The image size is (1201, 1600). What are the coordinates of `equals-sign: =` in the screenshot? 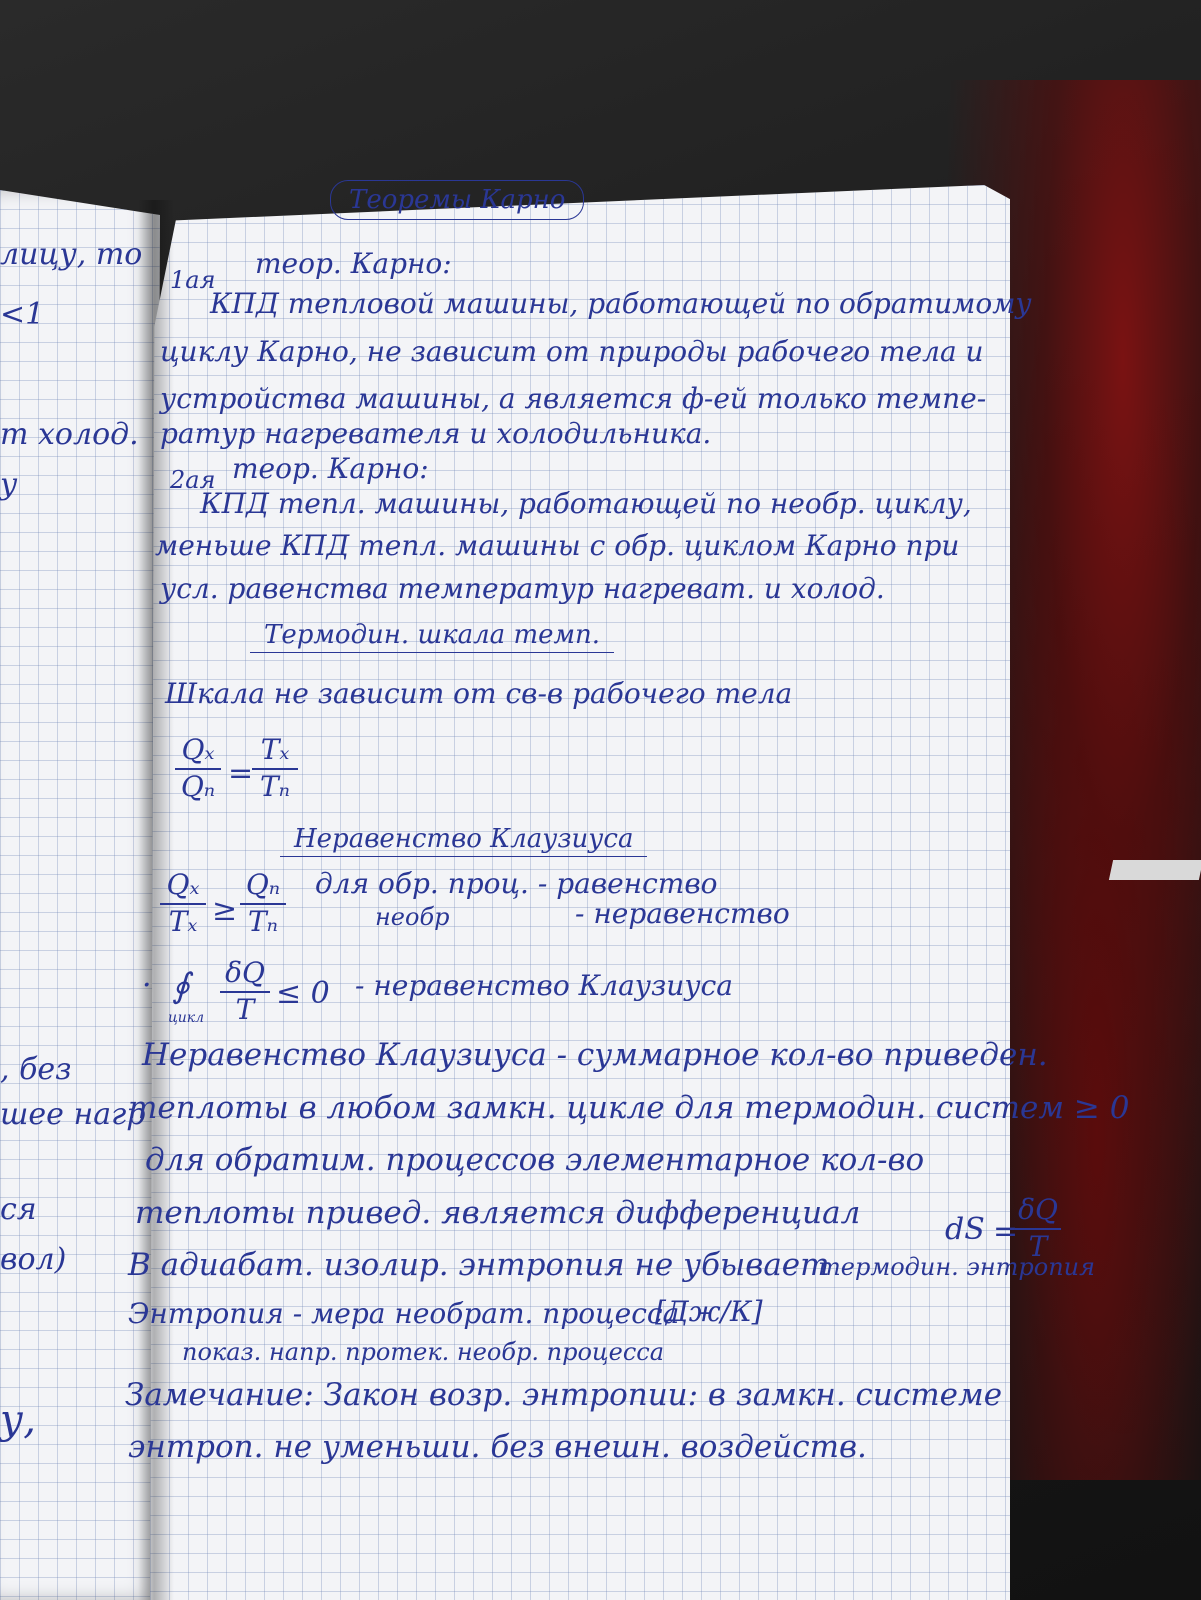 It's located at (241, 773).